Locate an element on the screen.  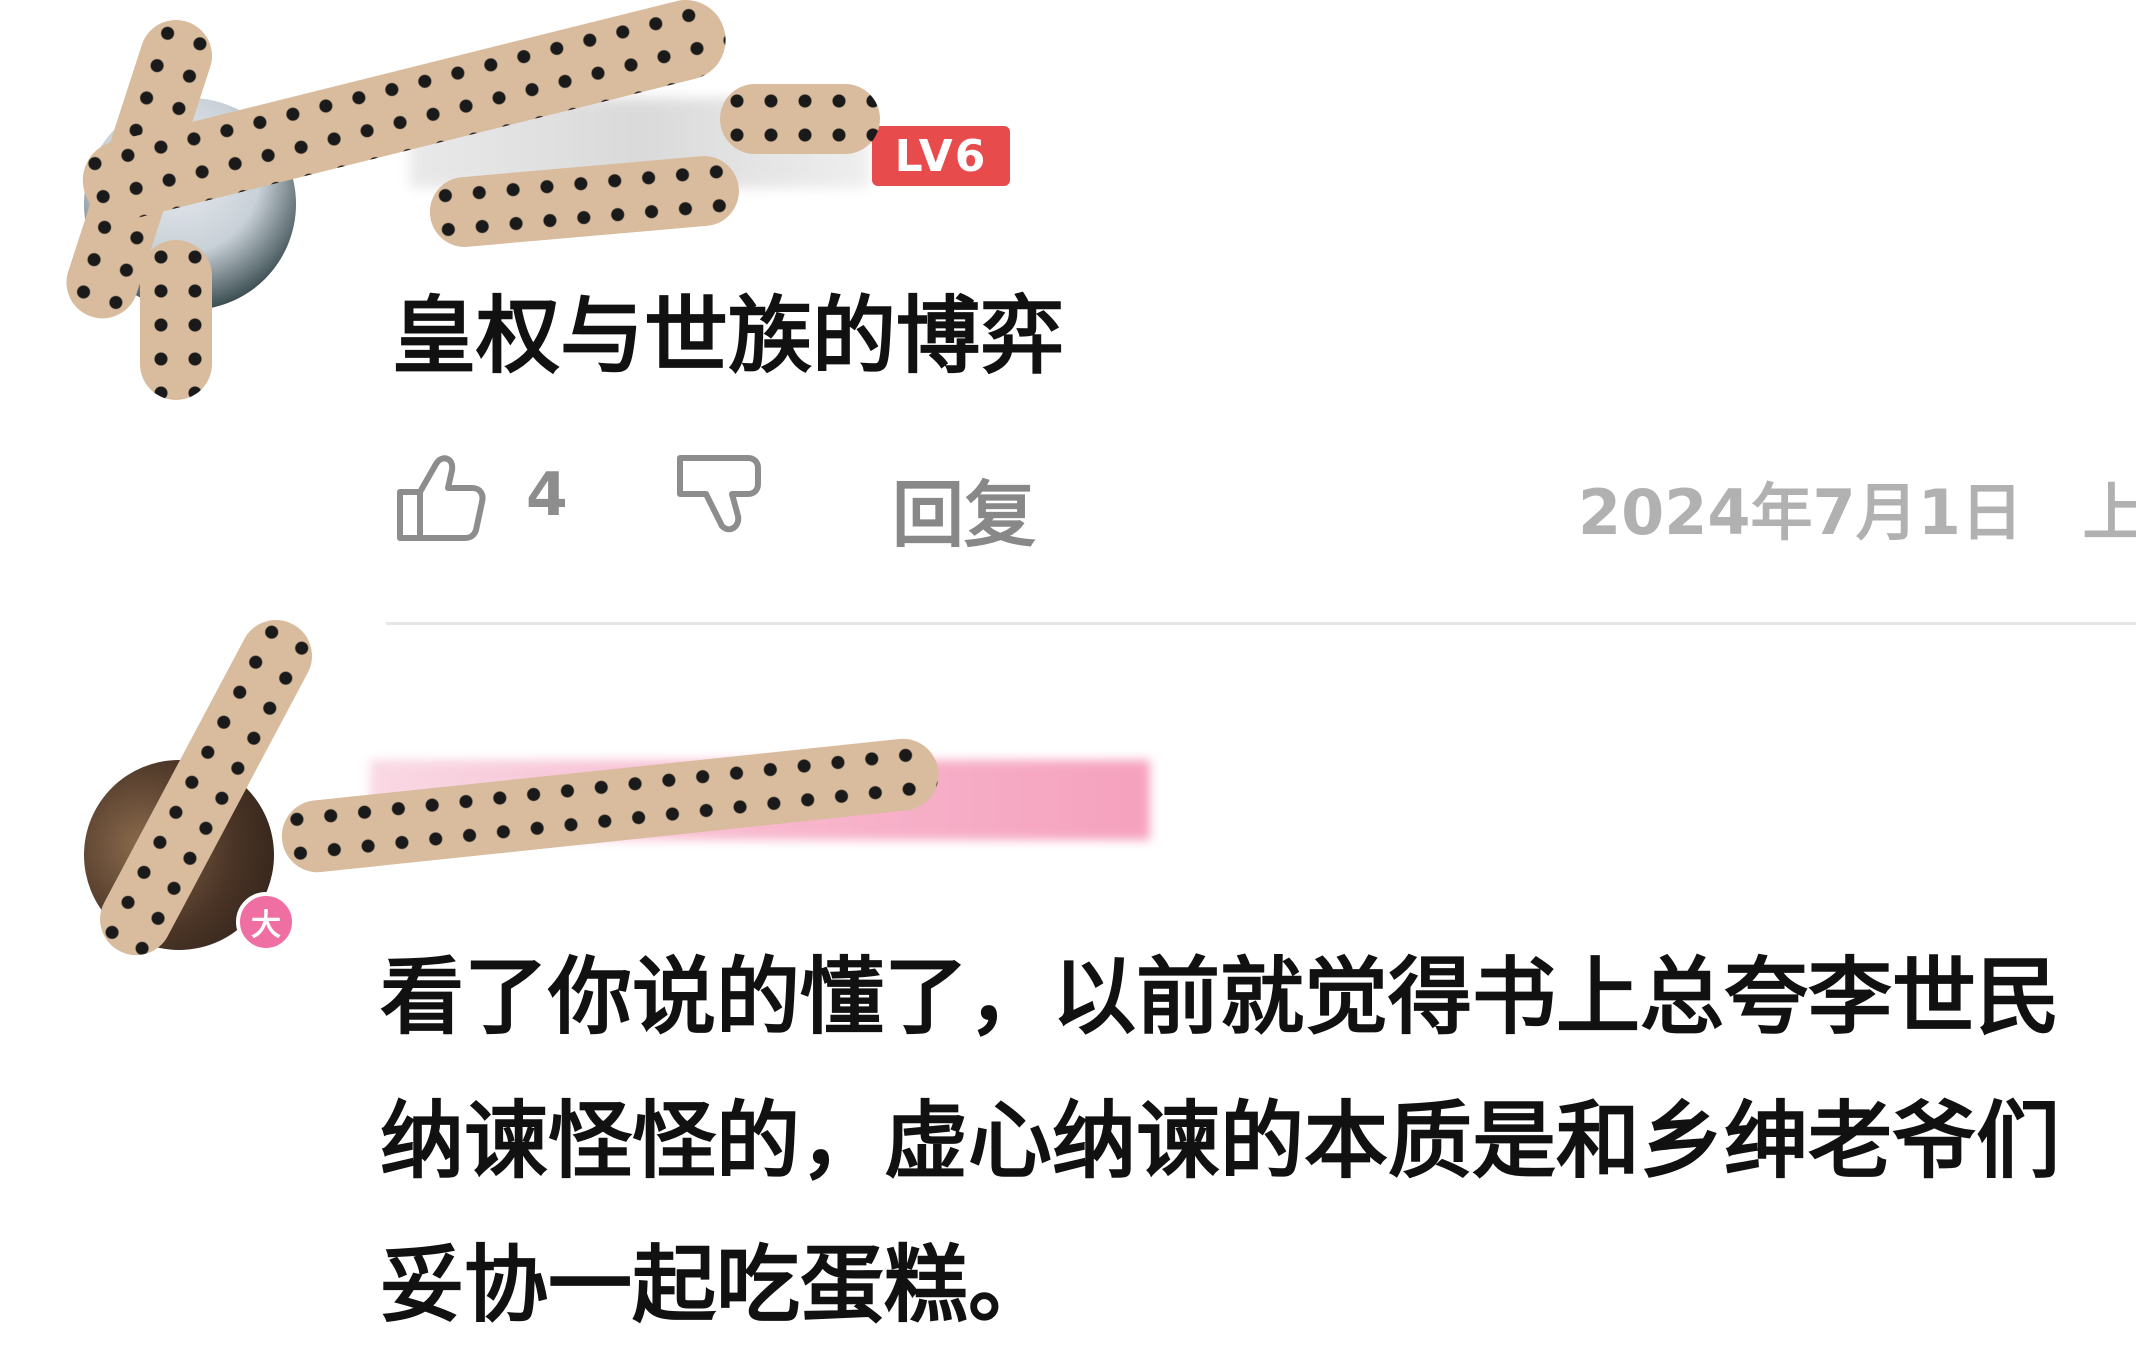
comment-text: 皇权与世族的博弈 is located at coordinates (728, 336).